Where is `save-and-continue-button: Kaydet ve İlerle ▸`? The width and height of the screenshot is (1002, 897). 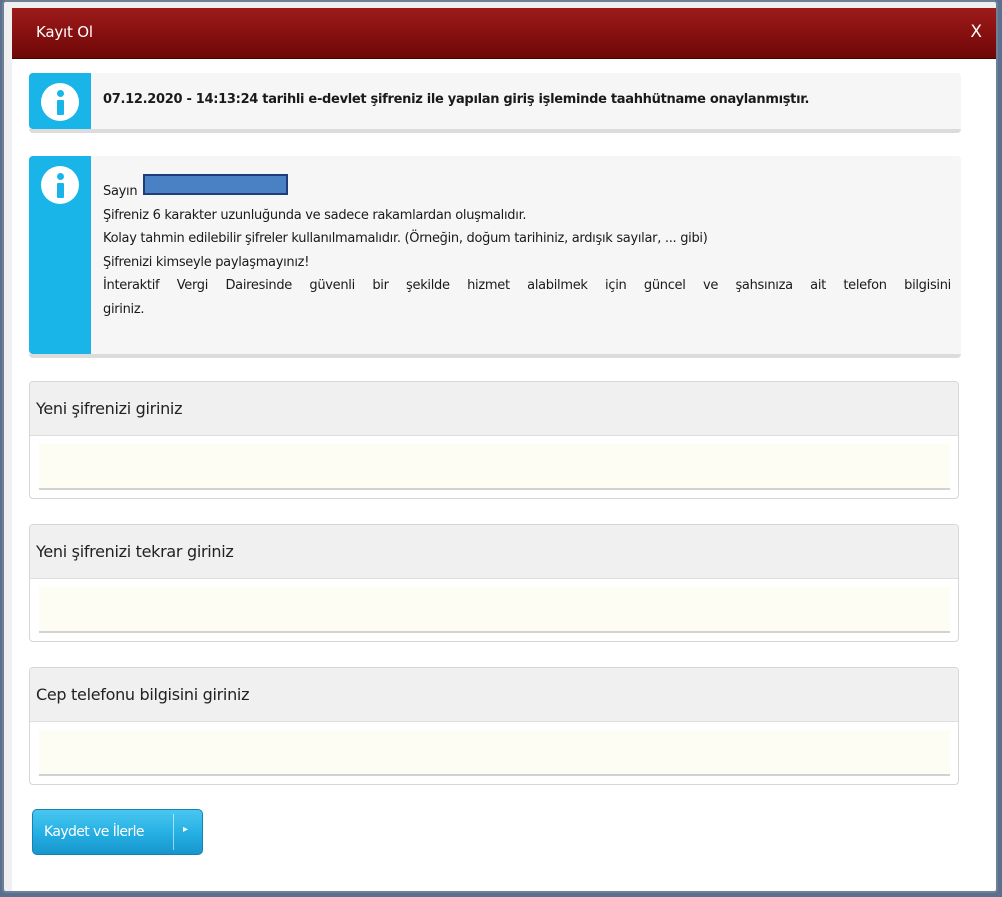
save-and-continue-button: Kaydet ve İlerle ▸ is located at coordinates (117, 832).